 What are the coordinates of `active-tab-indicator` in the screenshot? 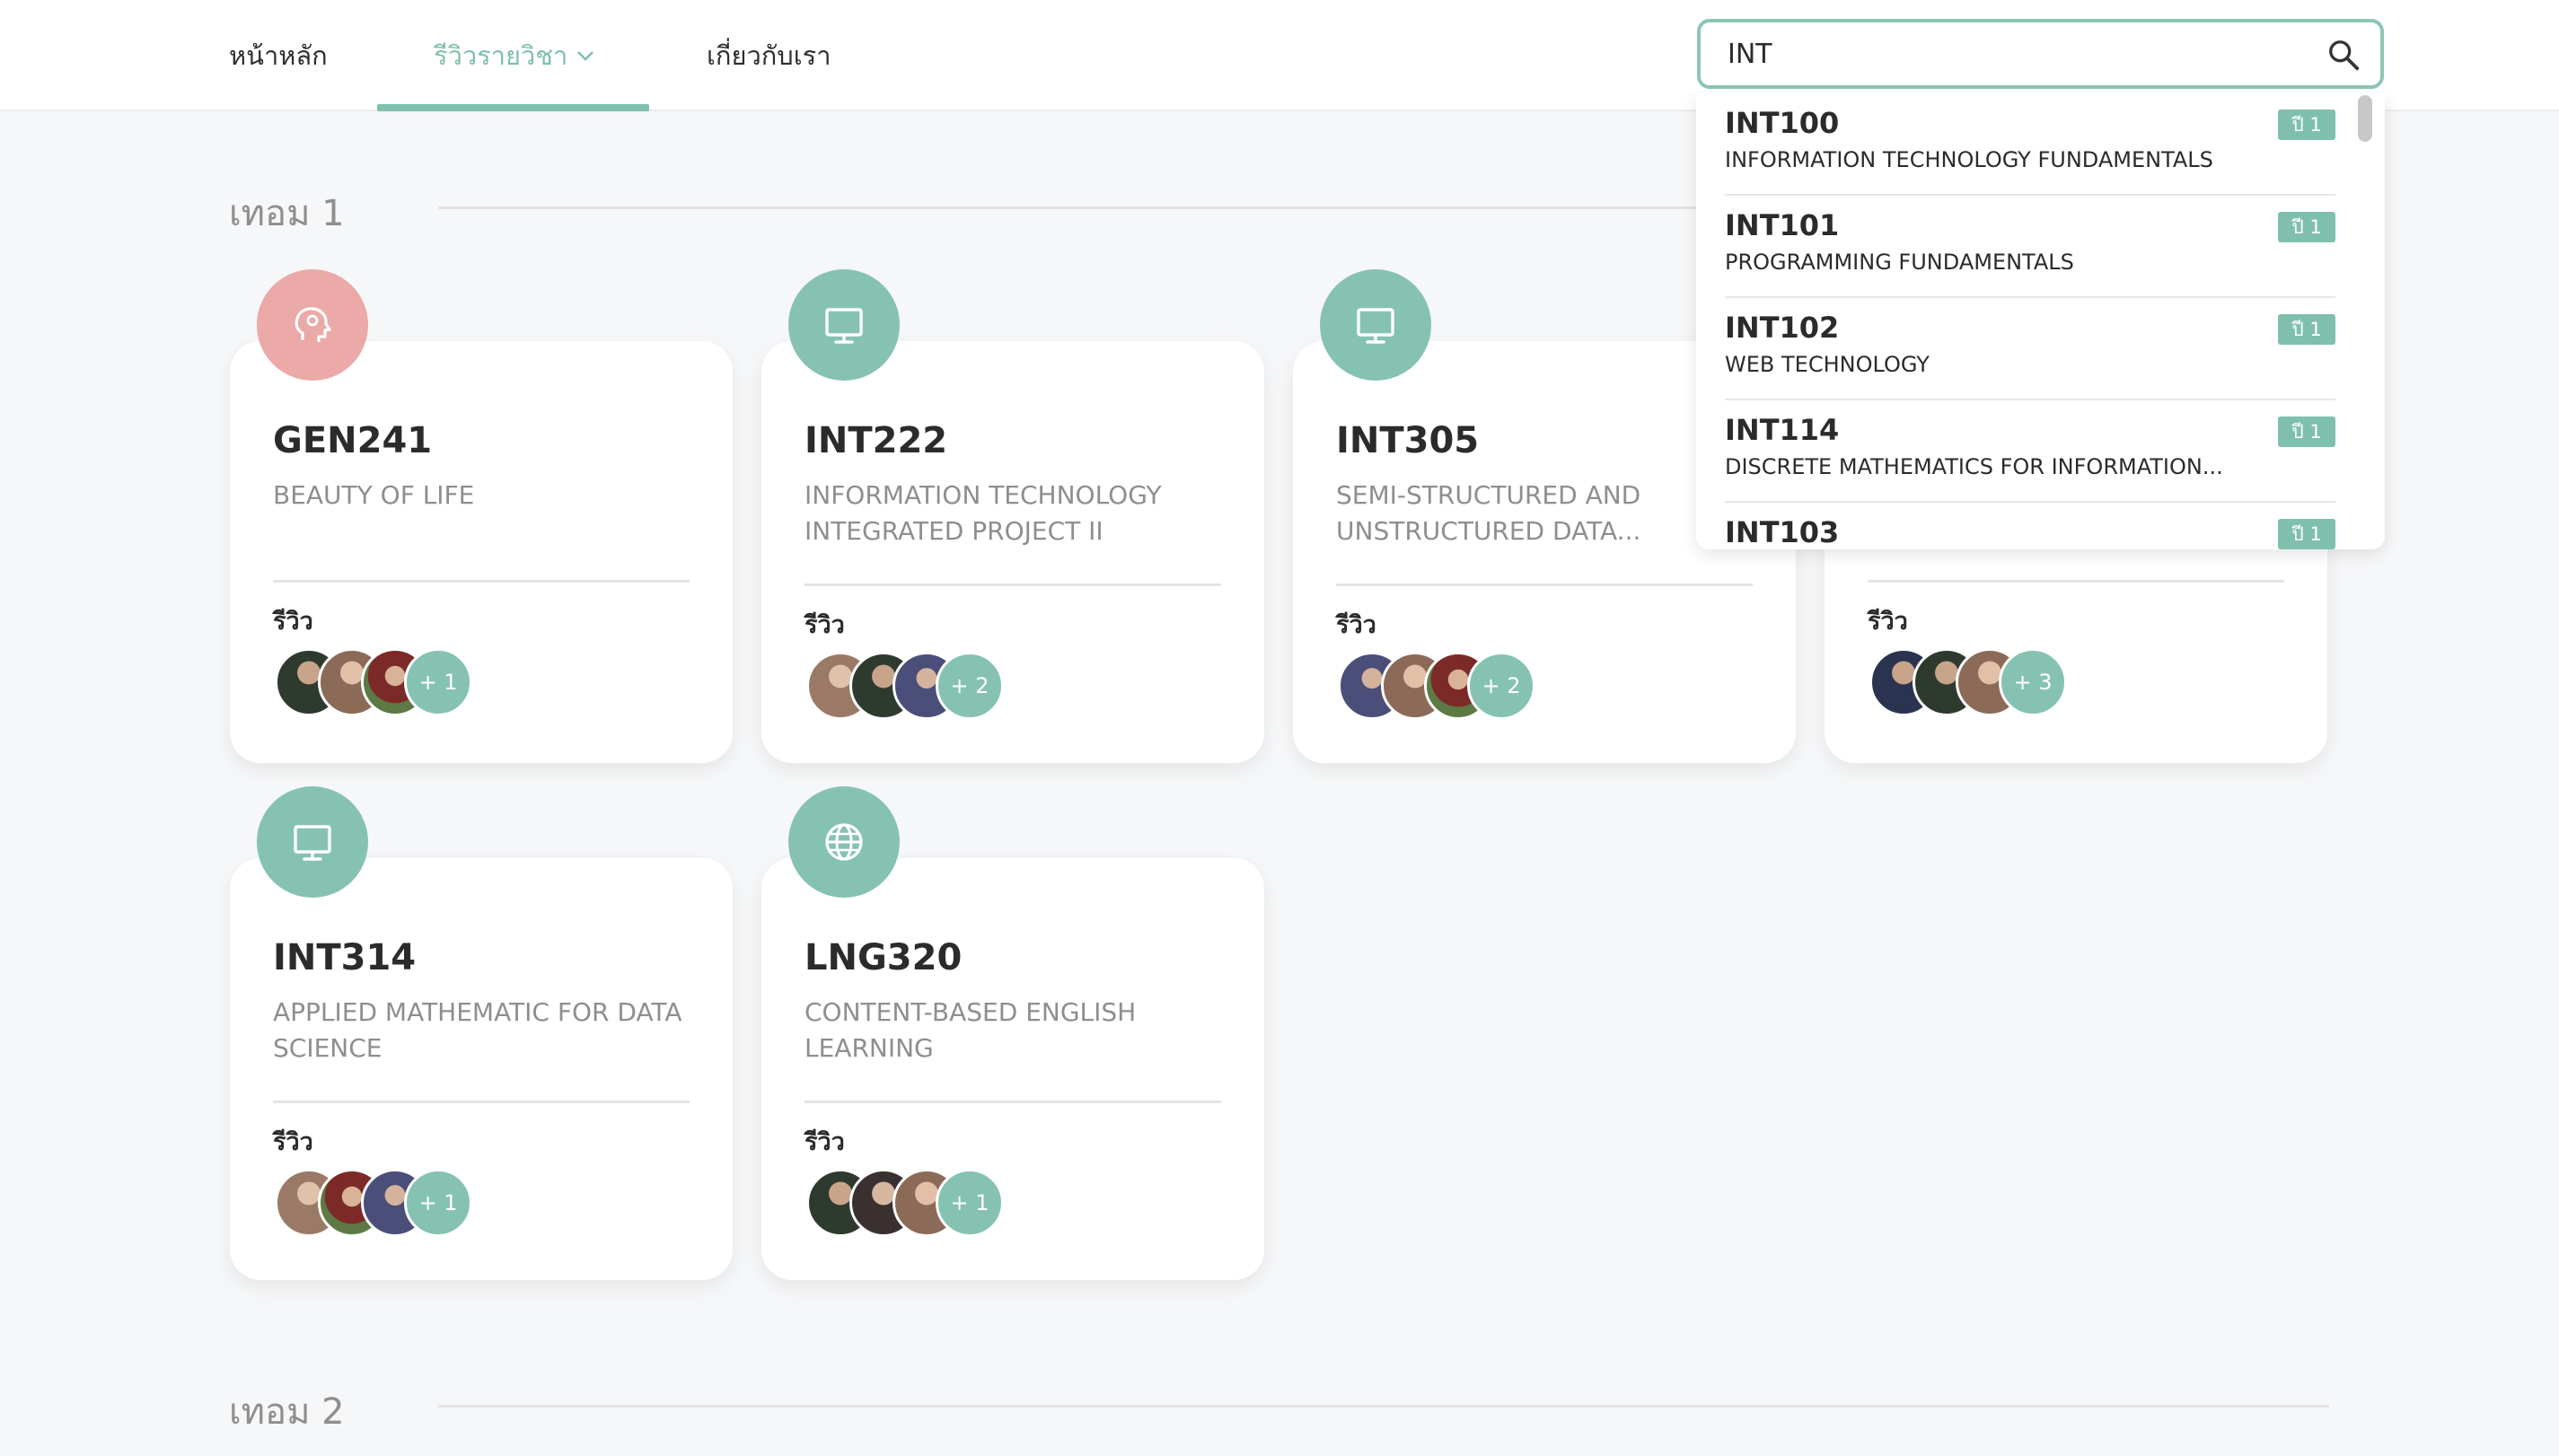 It's located at (513, 108).